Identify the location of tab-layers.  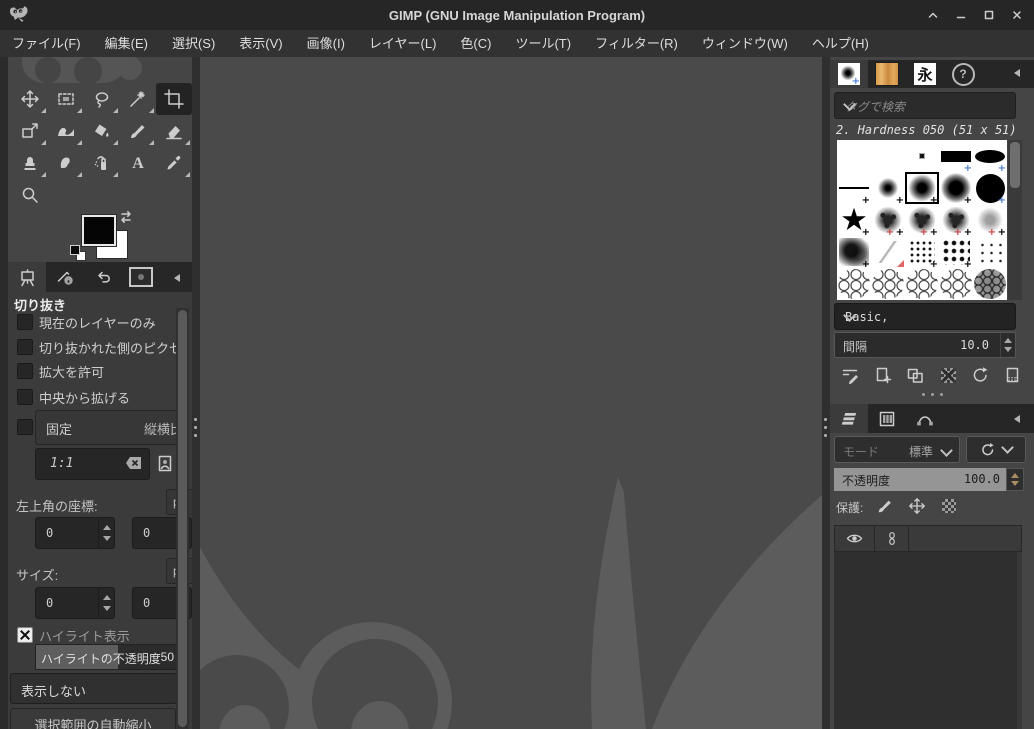
(849, 418).